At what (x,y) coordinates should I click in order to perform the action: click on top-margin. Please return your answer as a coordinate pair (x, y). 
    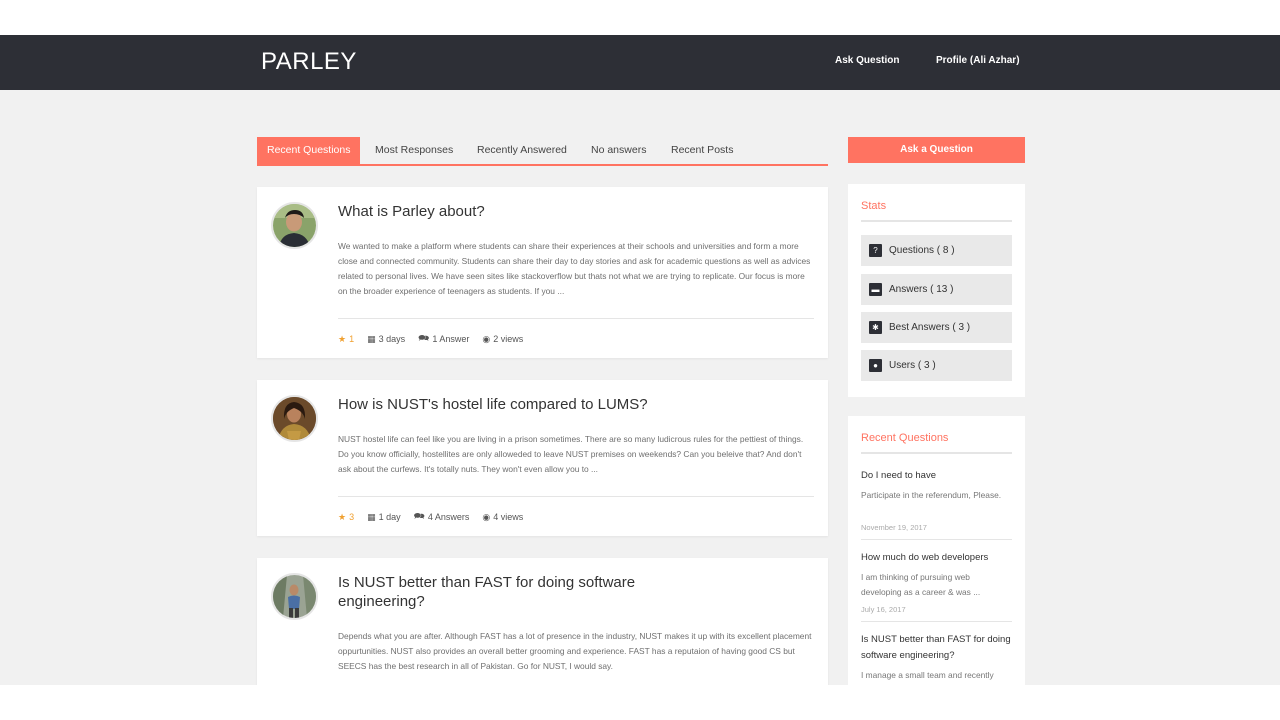
    Looking at the image, I should click on (640, 17).